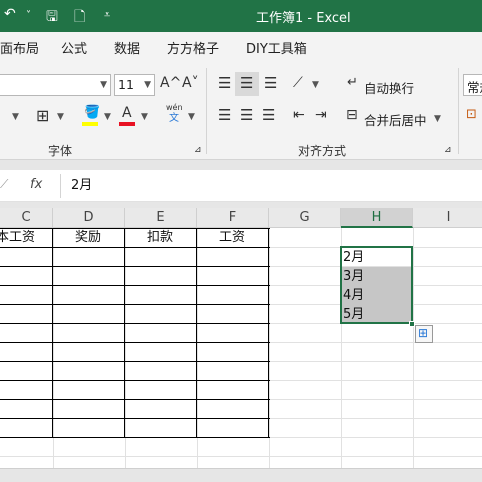 This screenshot has width=482, height=482. What do you see at coordinates (241, 47) in the screenshot?
I see `ribbon-tabs: 面布局 公式 数据 方方格子 DIY工具箱` at bounding box center [241, 47].